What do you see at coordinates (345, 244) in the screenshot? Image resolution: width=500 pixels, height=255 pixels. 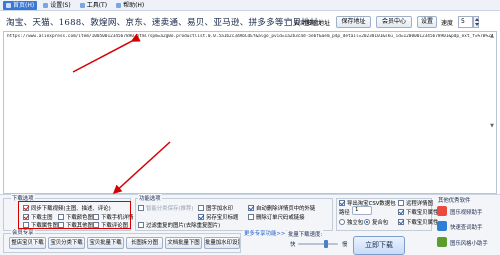 I see `speed-slow-label: 慢` at bounding box center [345, 244].